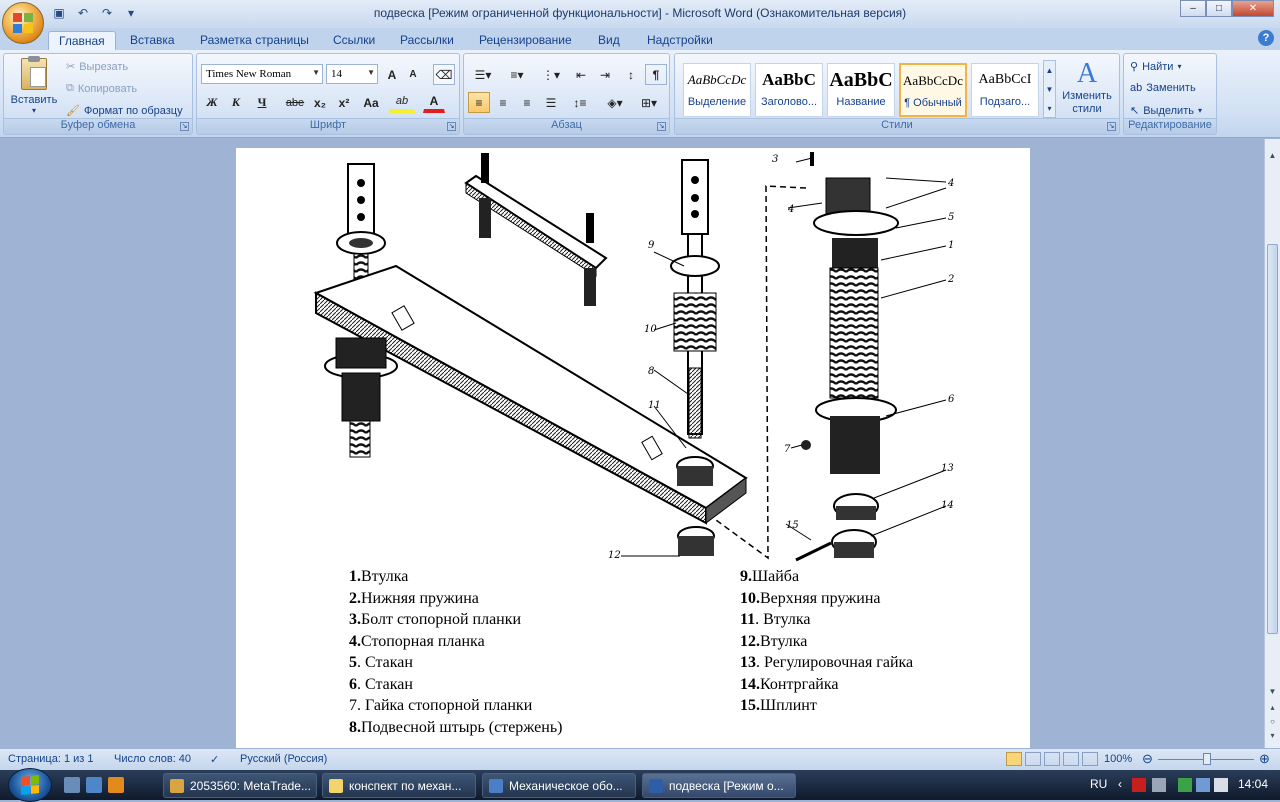  Describe the element at coordinates (320, 102) in the screenshot. I see `subscript-button: x₂` at that location.